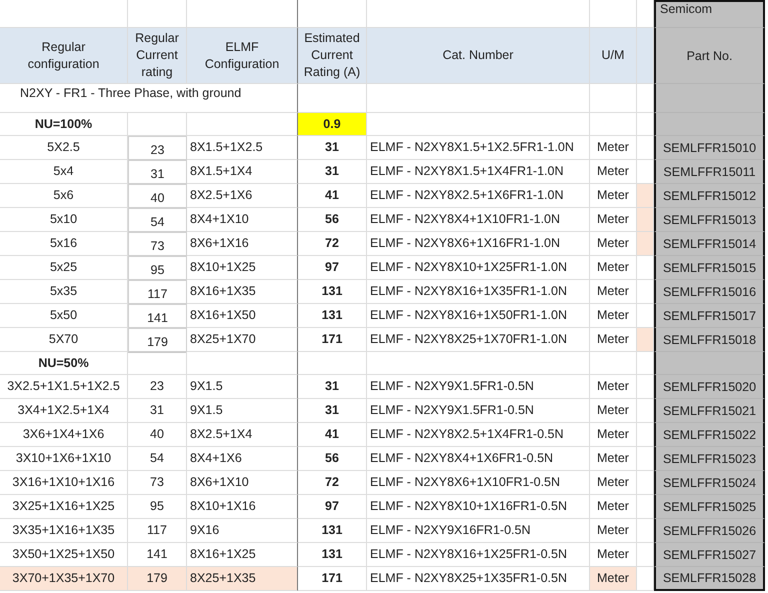 This screenshot has width=768, height=593. What do you see at coordinates (64, 220) in the screenshot?
I see `table-cell: 5x10` at bounding box center [64, 220].